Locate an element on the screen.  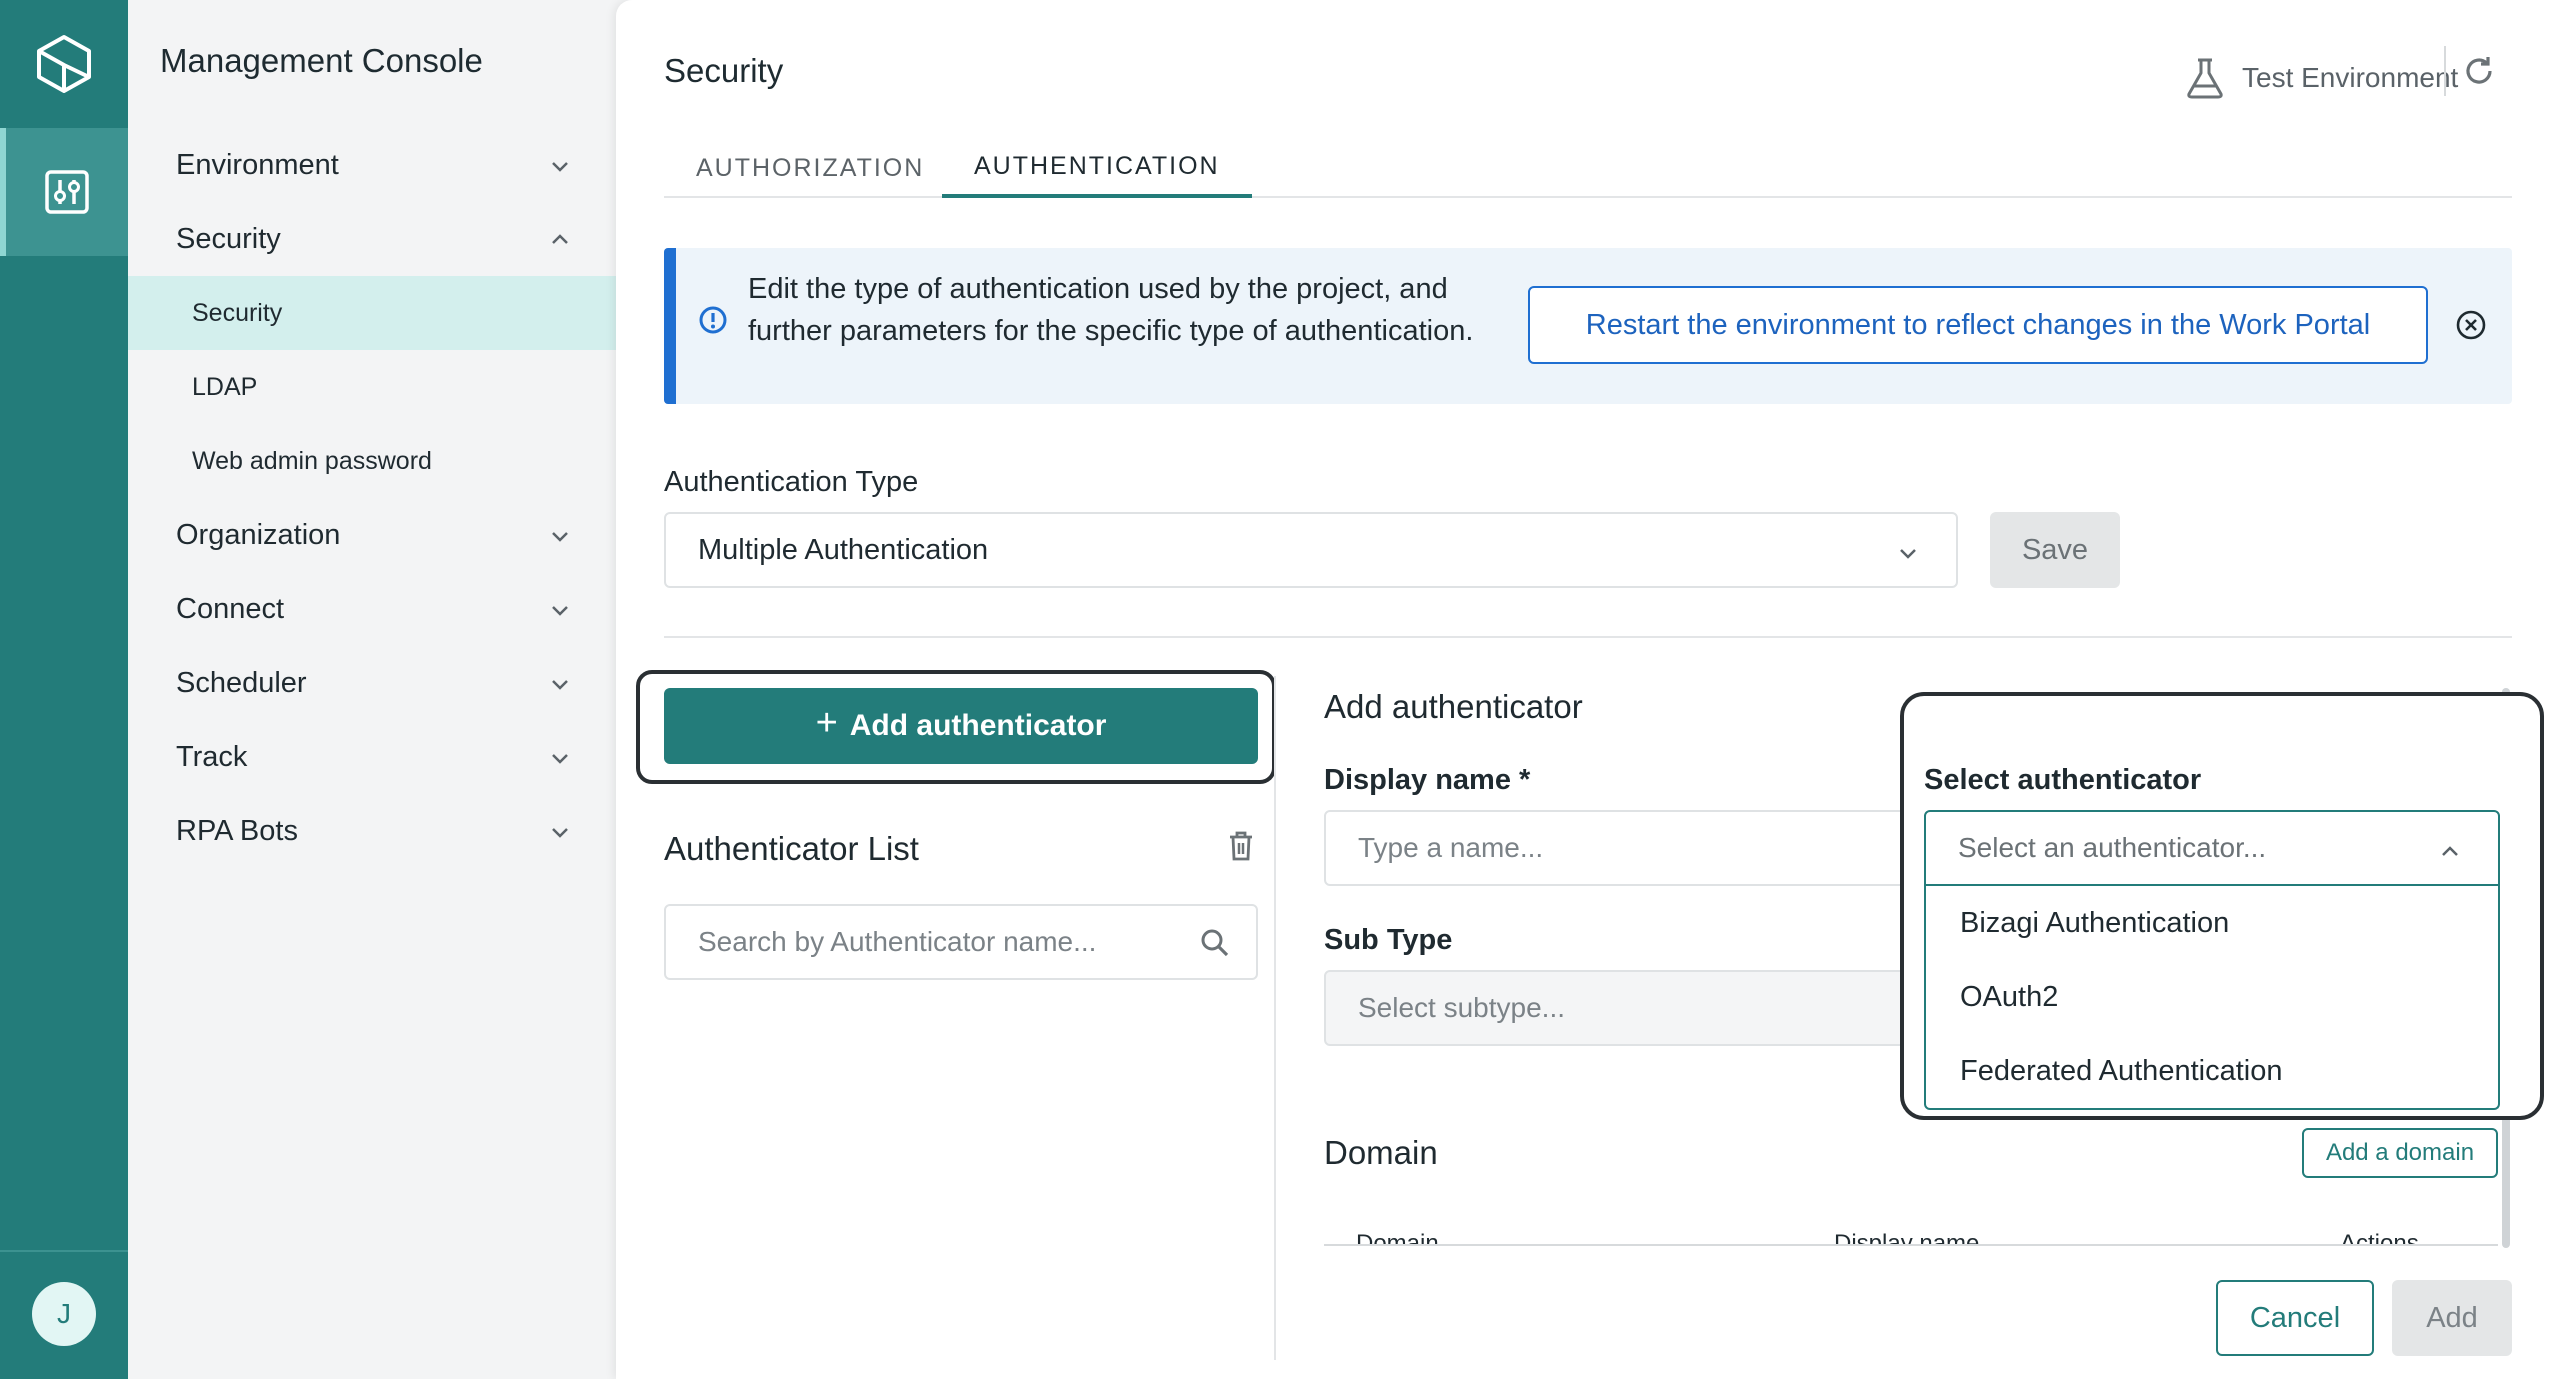
sidebar-item-label: RPA Bots is located at coordinates (237, 830).